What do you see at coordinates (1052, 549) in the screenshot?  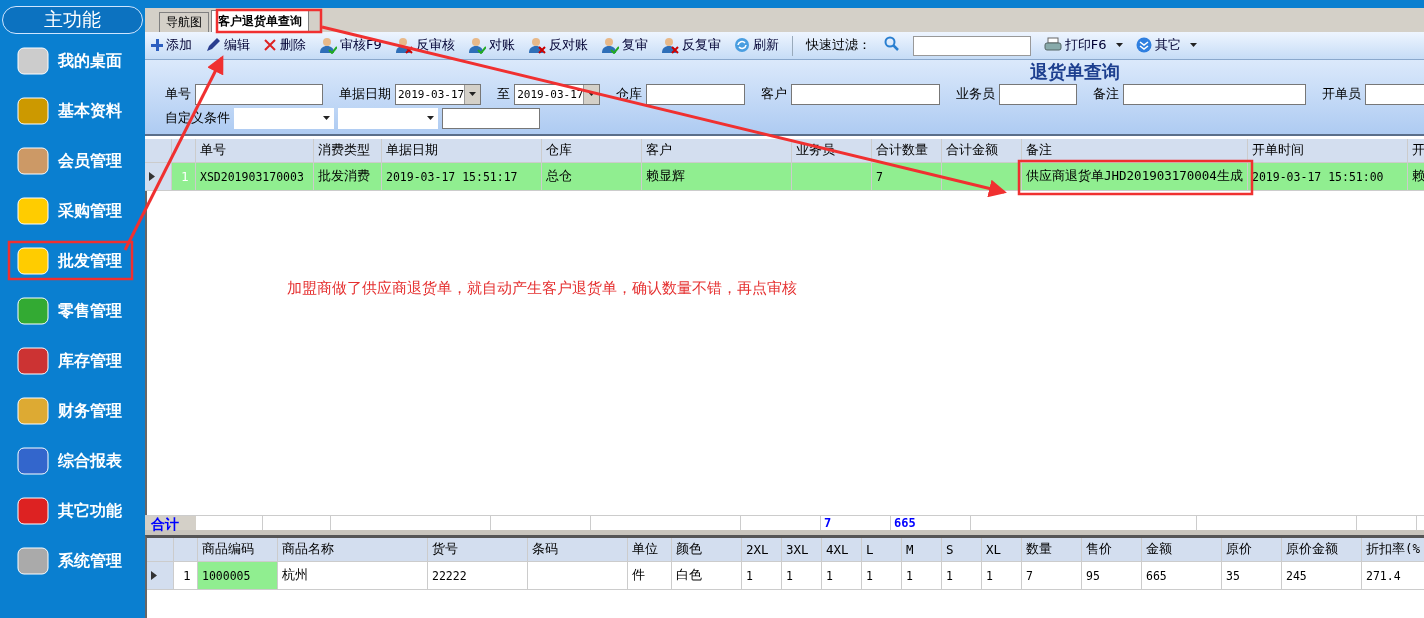 I see `column-header: 数量` at bounding box center [1052, 549].